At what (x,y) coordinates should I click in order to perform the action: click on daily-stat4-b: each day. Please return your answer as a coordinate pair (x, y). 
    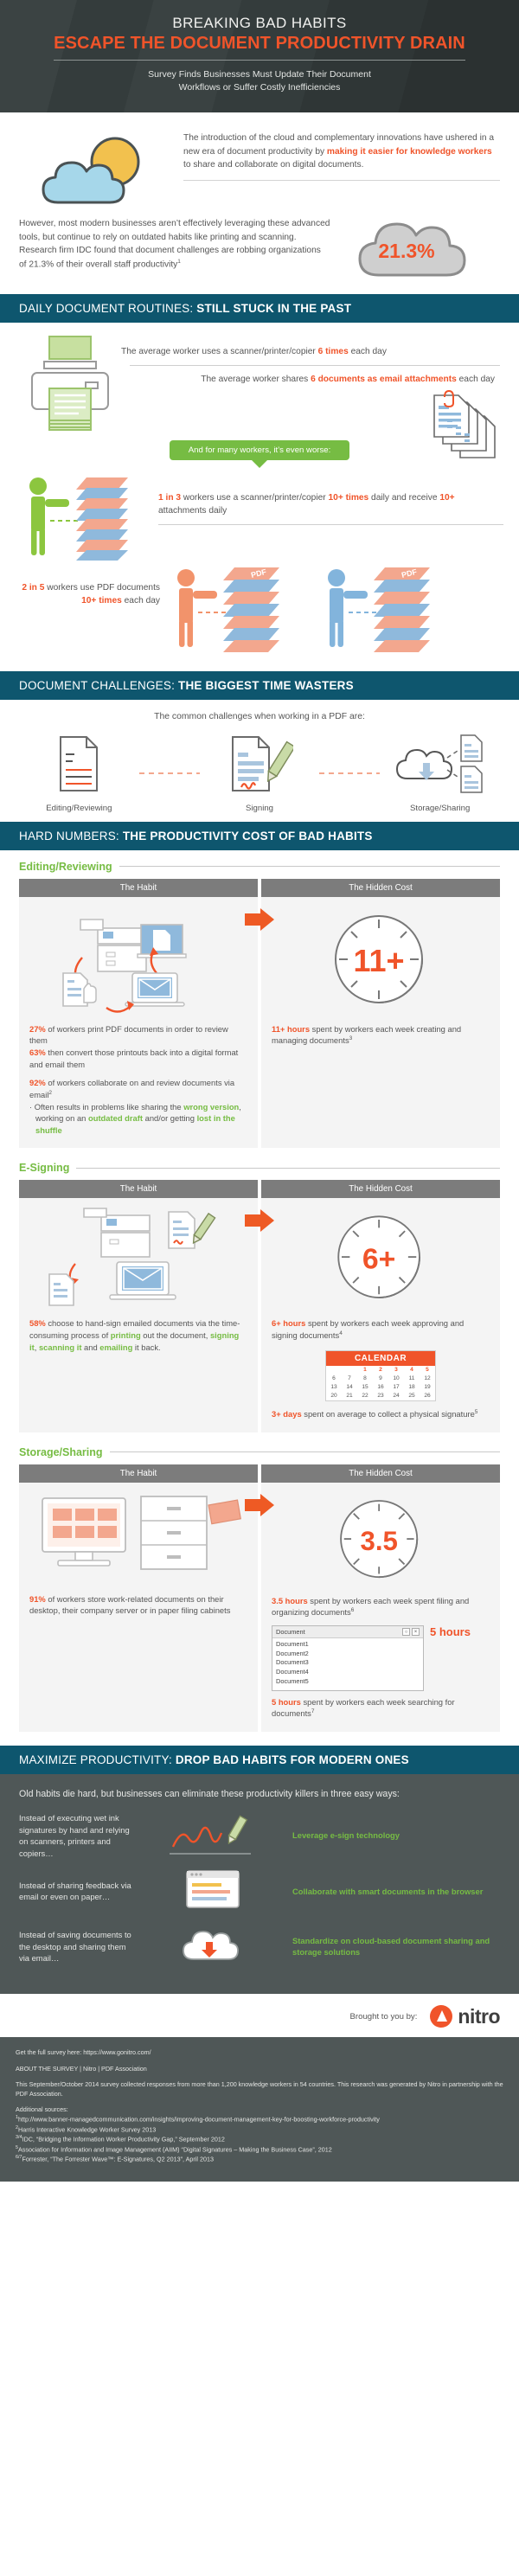
    Looking at the image, I should click on (140, 600).